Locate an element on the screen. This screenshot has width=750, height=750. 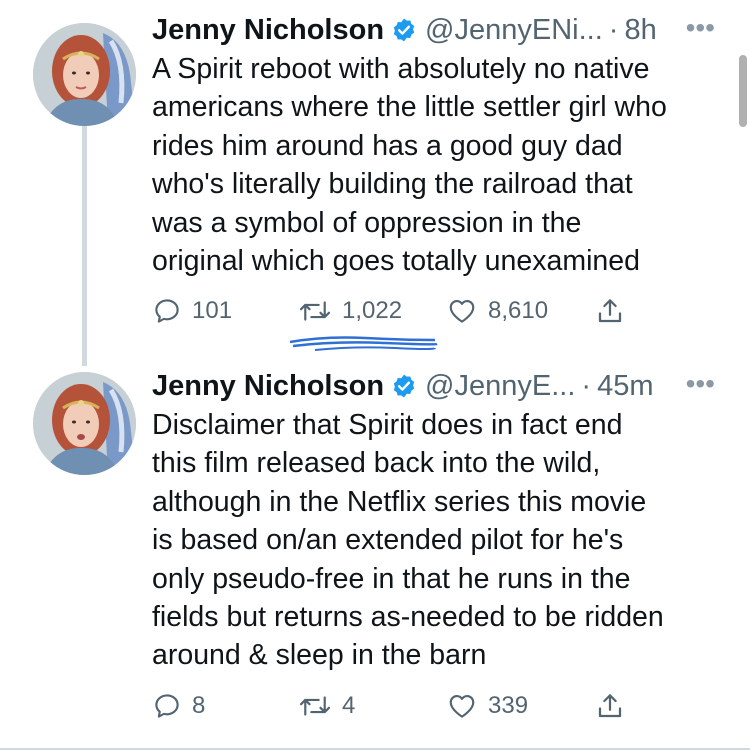
hand-drawn-underline is located at coordinates (363, 343).